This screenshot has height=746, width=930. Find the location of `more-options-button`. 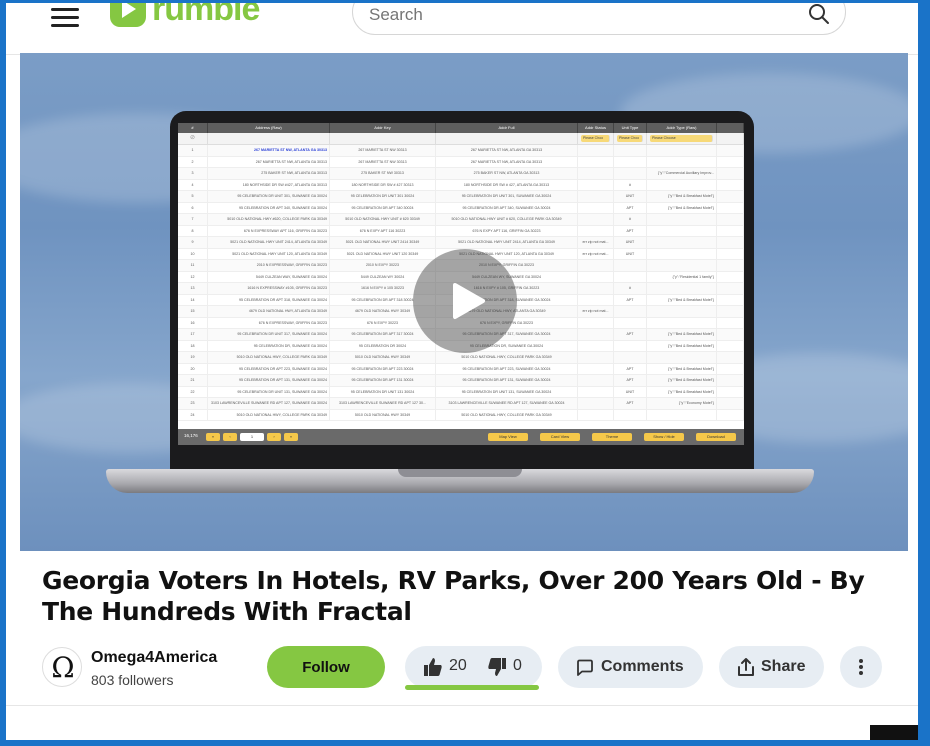

more-options-button is located at coordinates (861, 667).